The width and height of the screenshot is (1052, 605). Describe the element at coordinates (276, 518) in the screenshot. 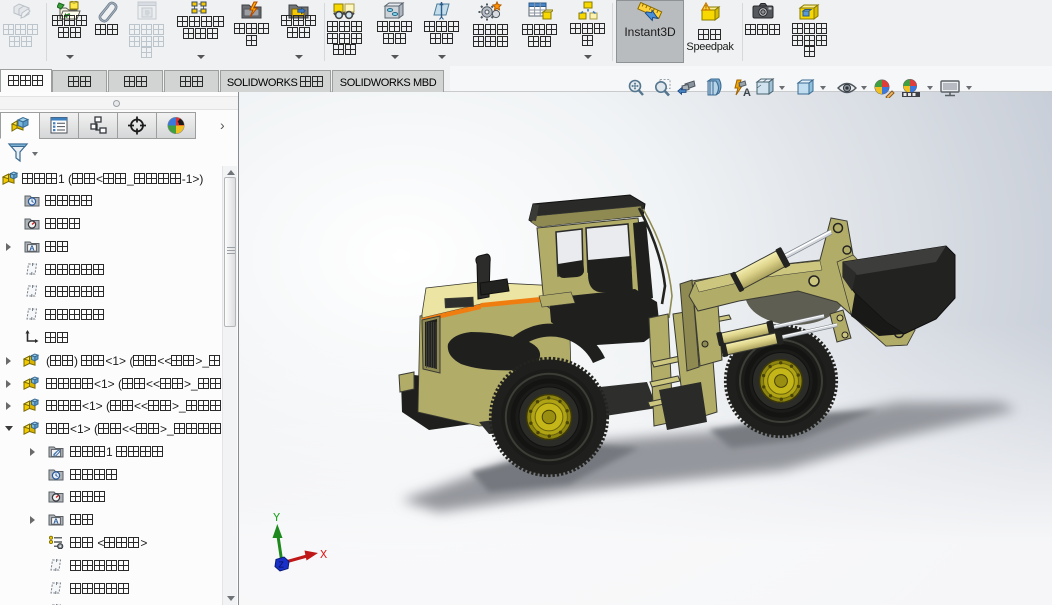

I see `svg-text: Y` at that location.